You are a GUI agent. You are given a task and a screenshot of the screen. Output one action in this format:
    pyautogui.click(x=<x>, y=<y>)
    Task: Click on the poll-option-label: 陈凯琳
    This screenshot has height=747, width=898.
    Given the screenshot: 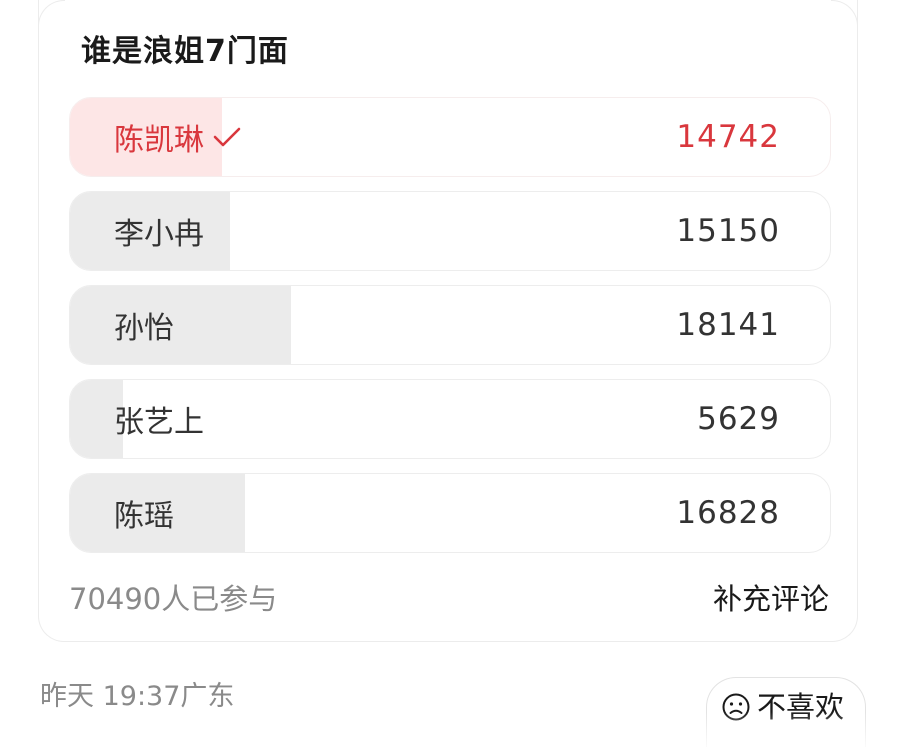 What is the action you would take?
    pyautogui.click(x=159, y=140)
    